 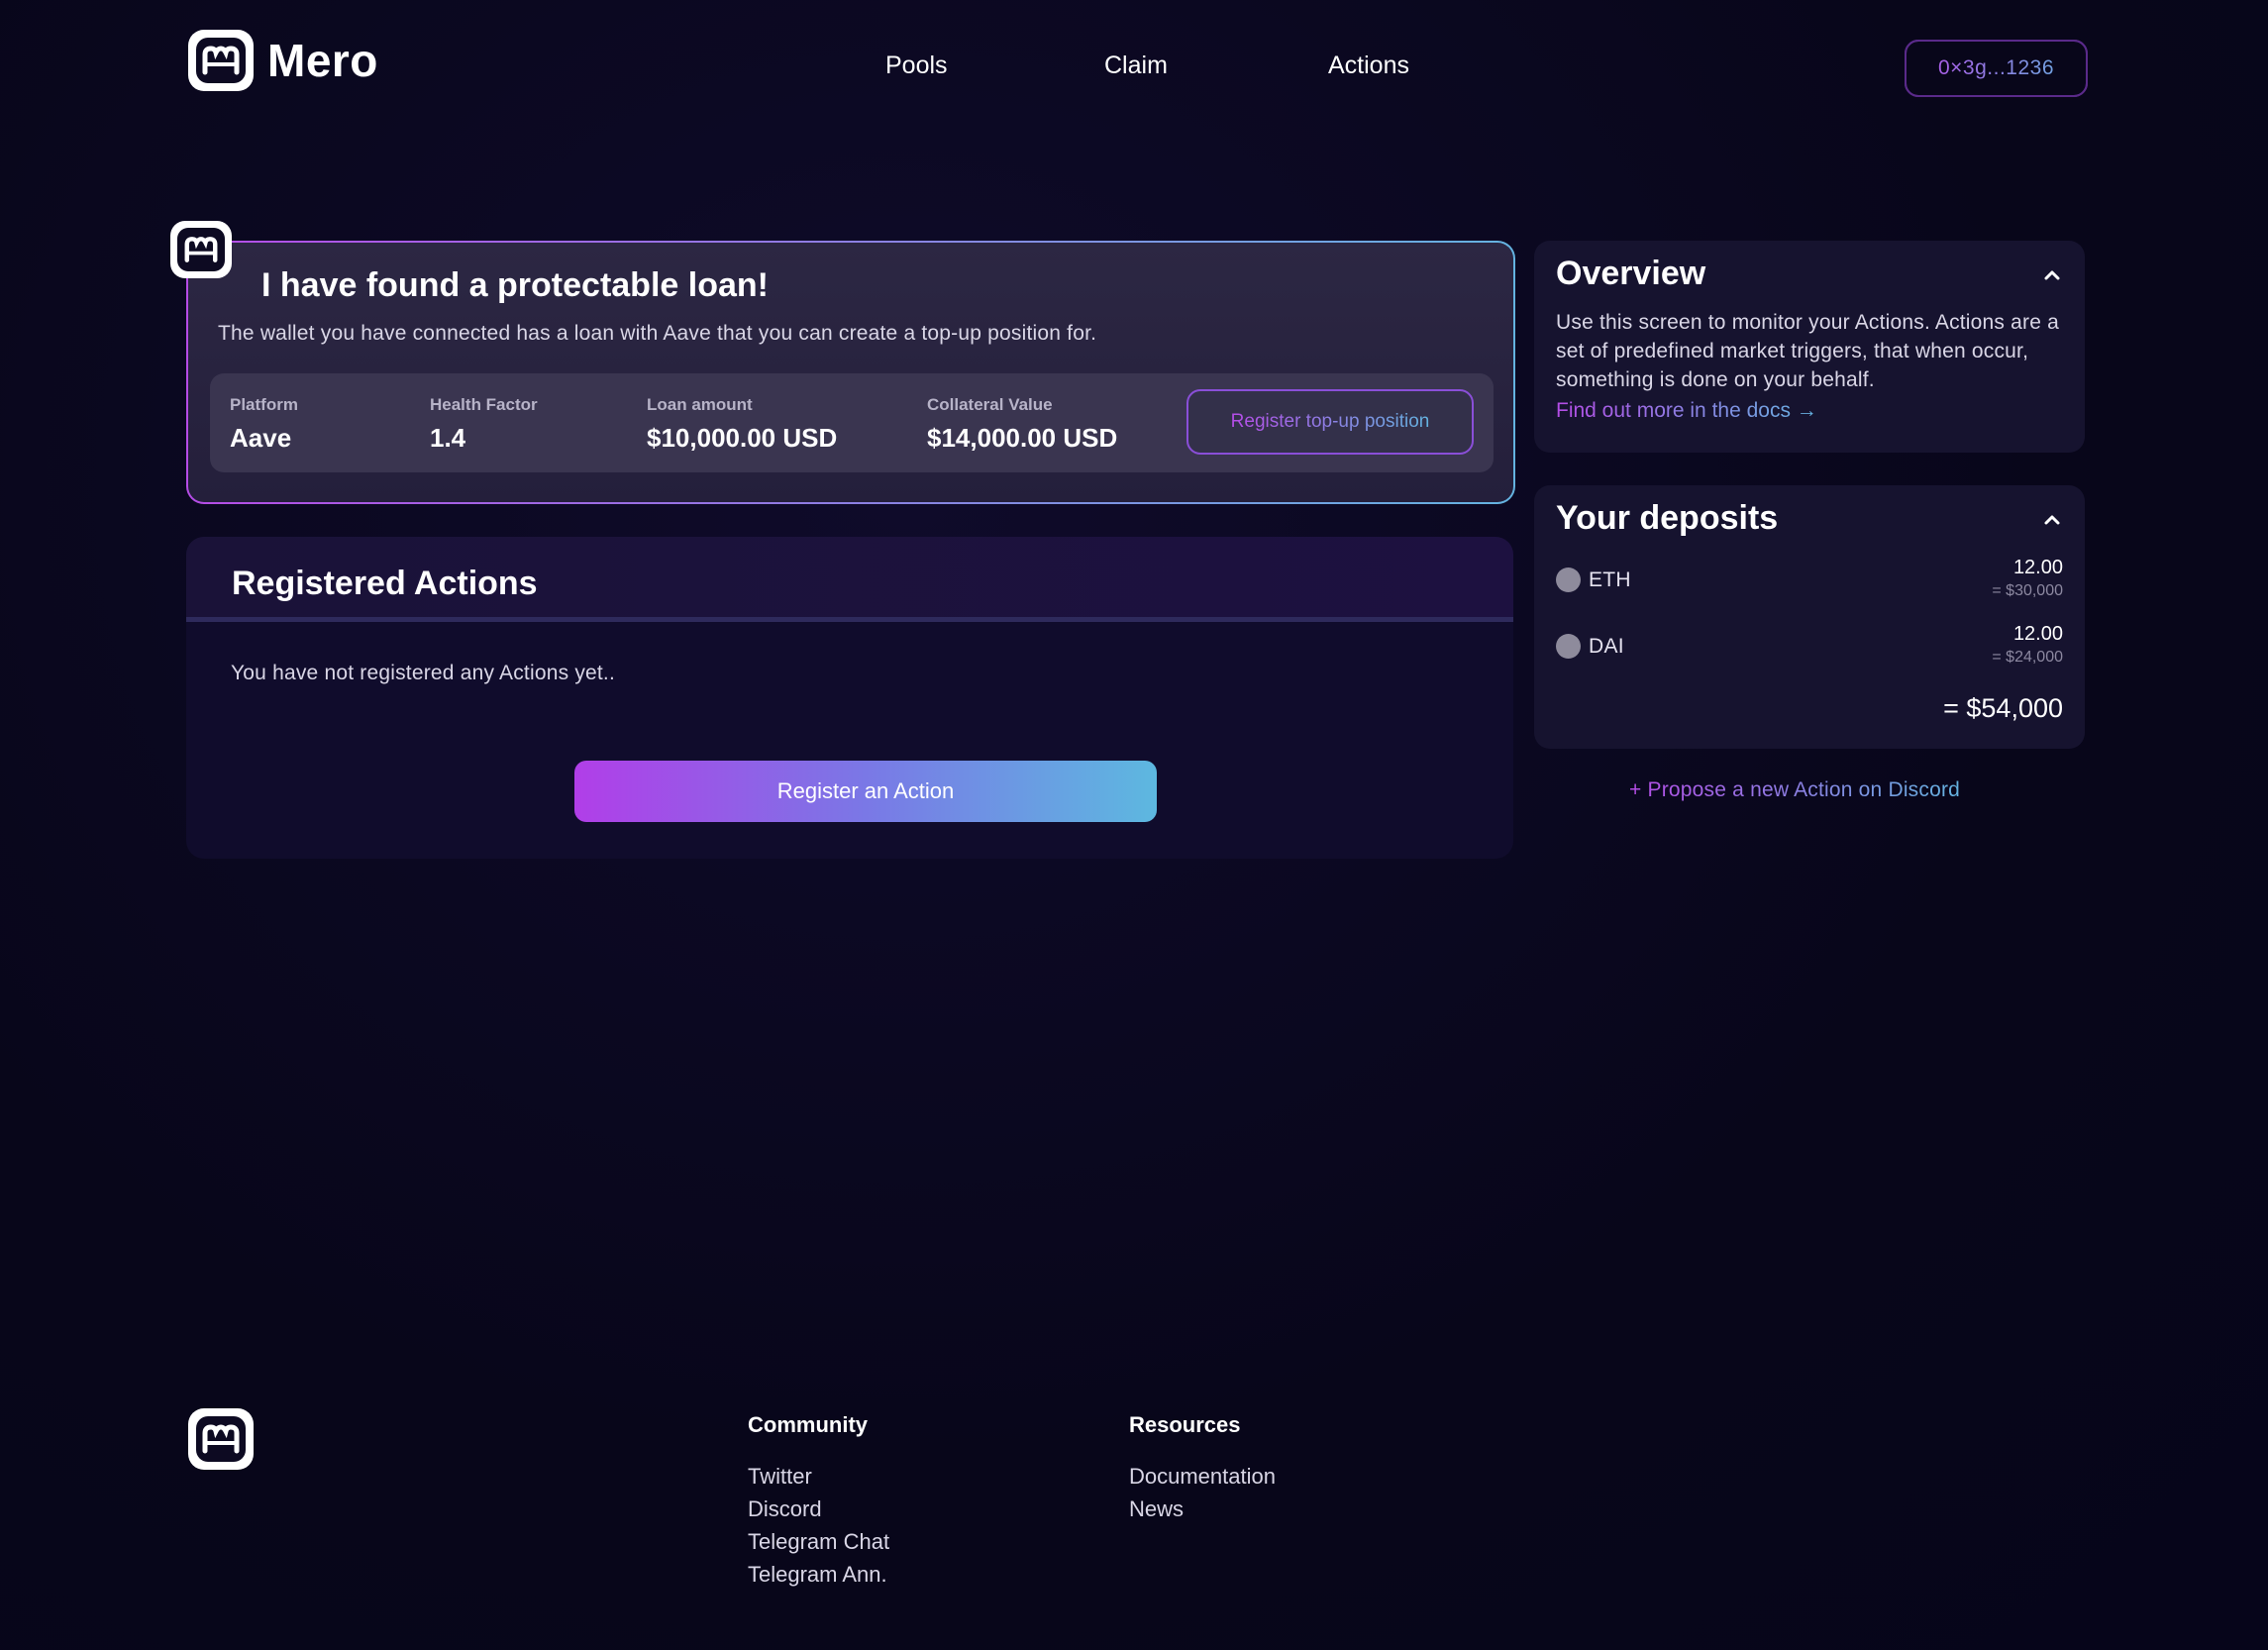 I want to click on wallet-address-button: 0×3g...1236, so click(x=1996, y=68).